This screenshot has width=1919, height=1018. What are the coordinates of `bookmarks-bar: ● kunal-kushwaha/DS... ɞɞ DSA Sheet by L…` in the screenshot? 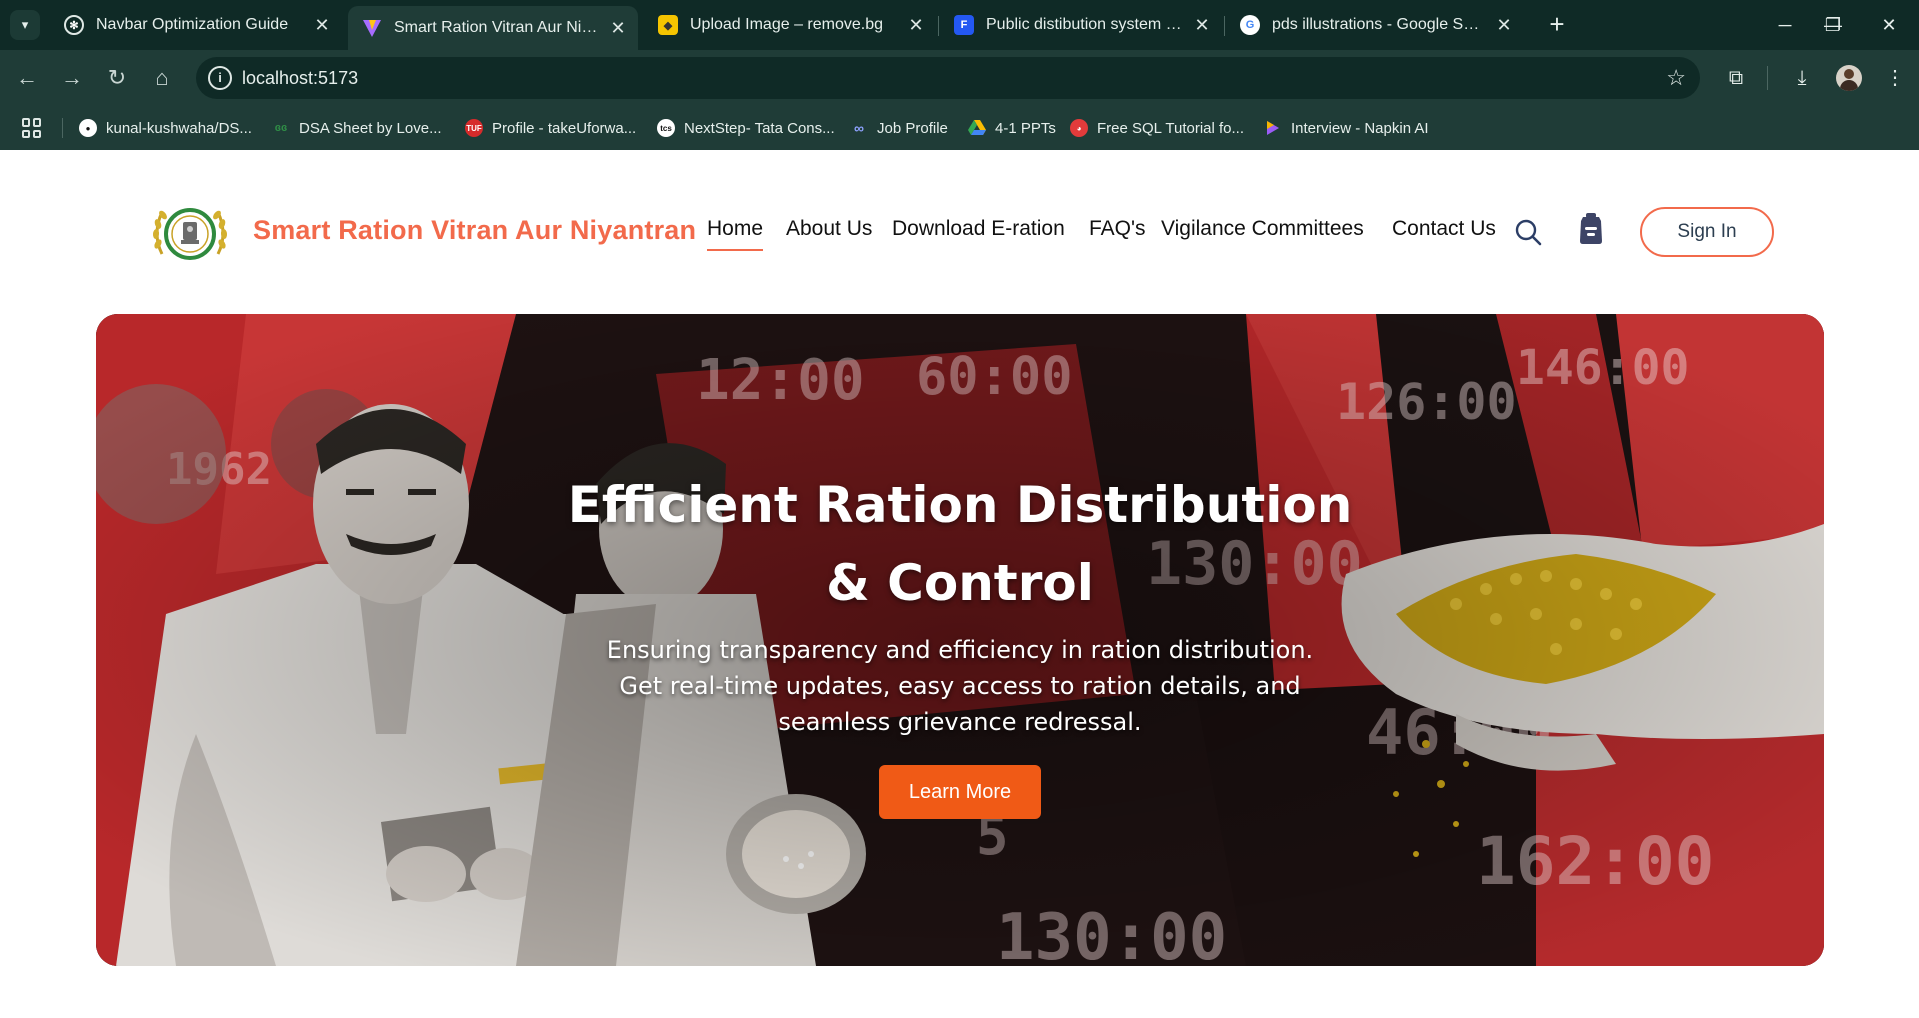 It's located at (959, 128).